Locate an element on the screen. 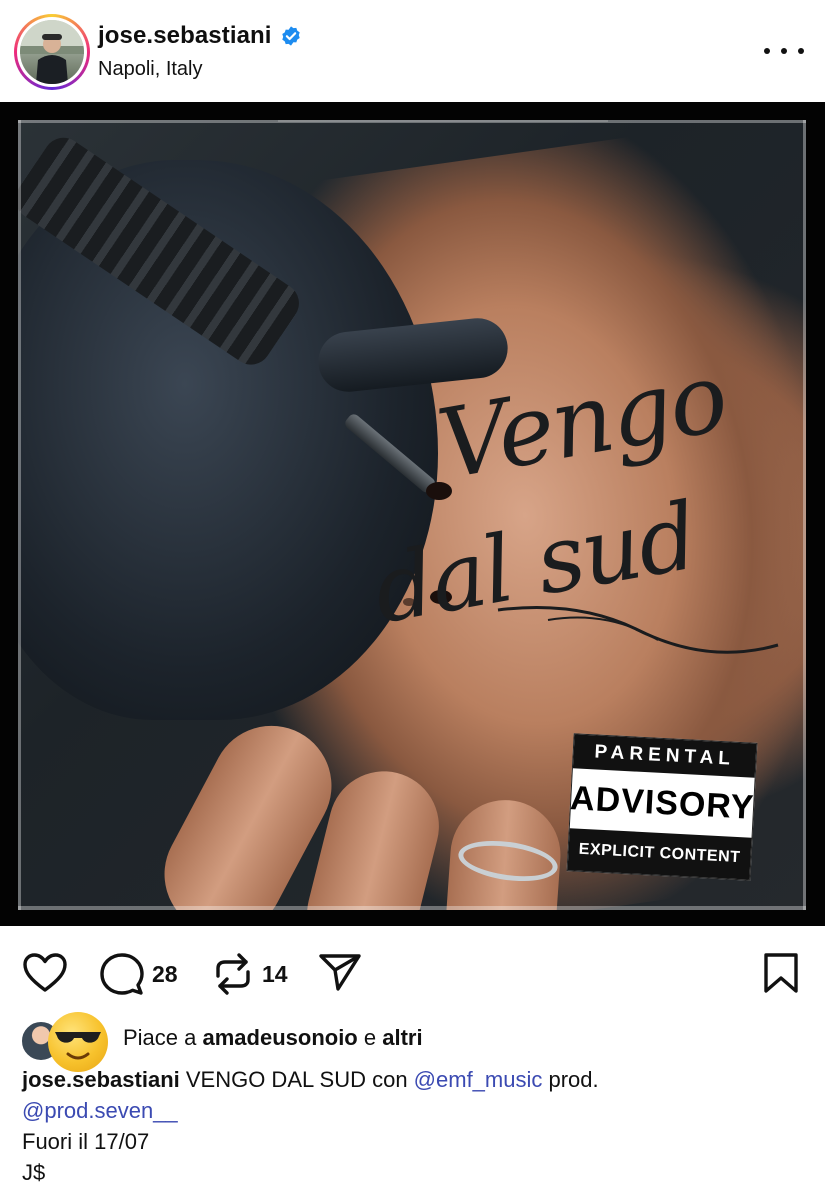  username: jose.sebastiani is located at coordinates (185, 36).